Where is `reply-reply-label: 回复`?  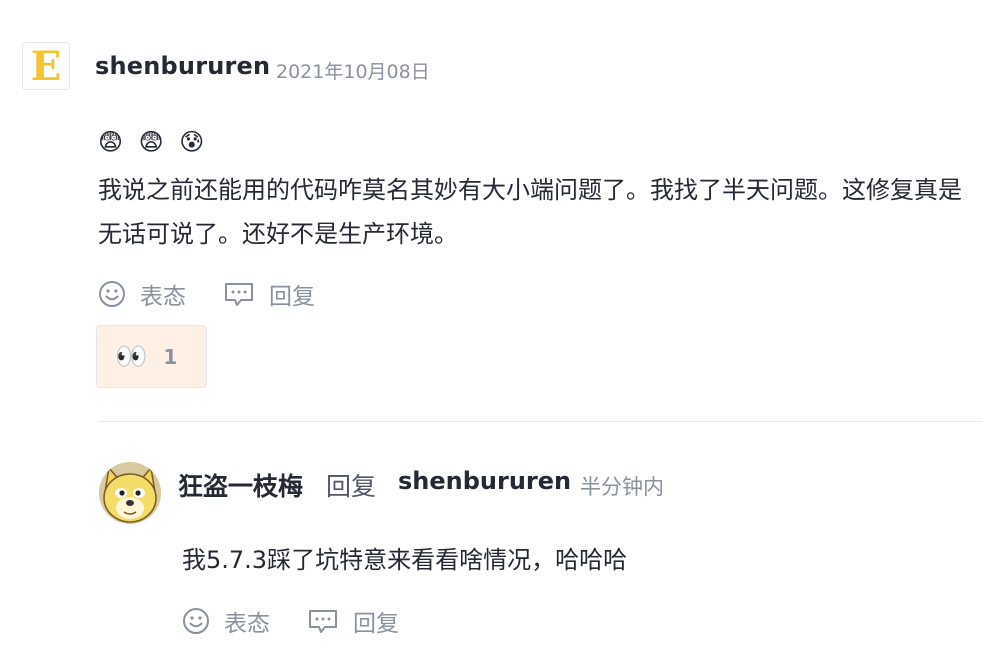 reply-reply-label: 回复 is located at coordinates (376, 624).